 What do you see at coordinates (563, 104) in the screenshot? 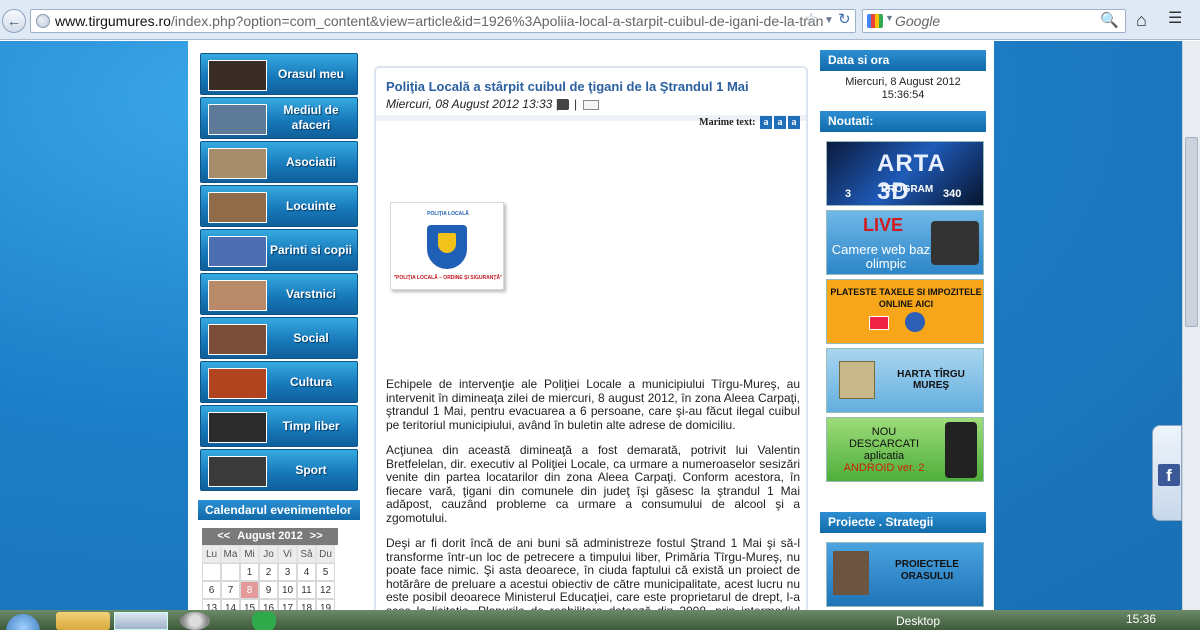
I see `print-icon` at bounding box center [563, 104].